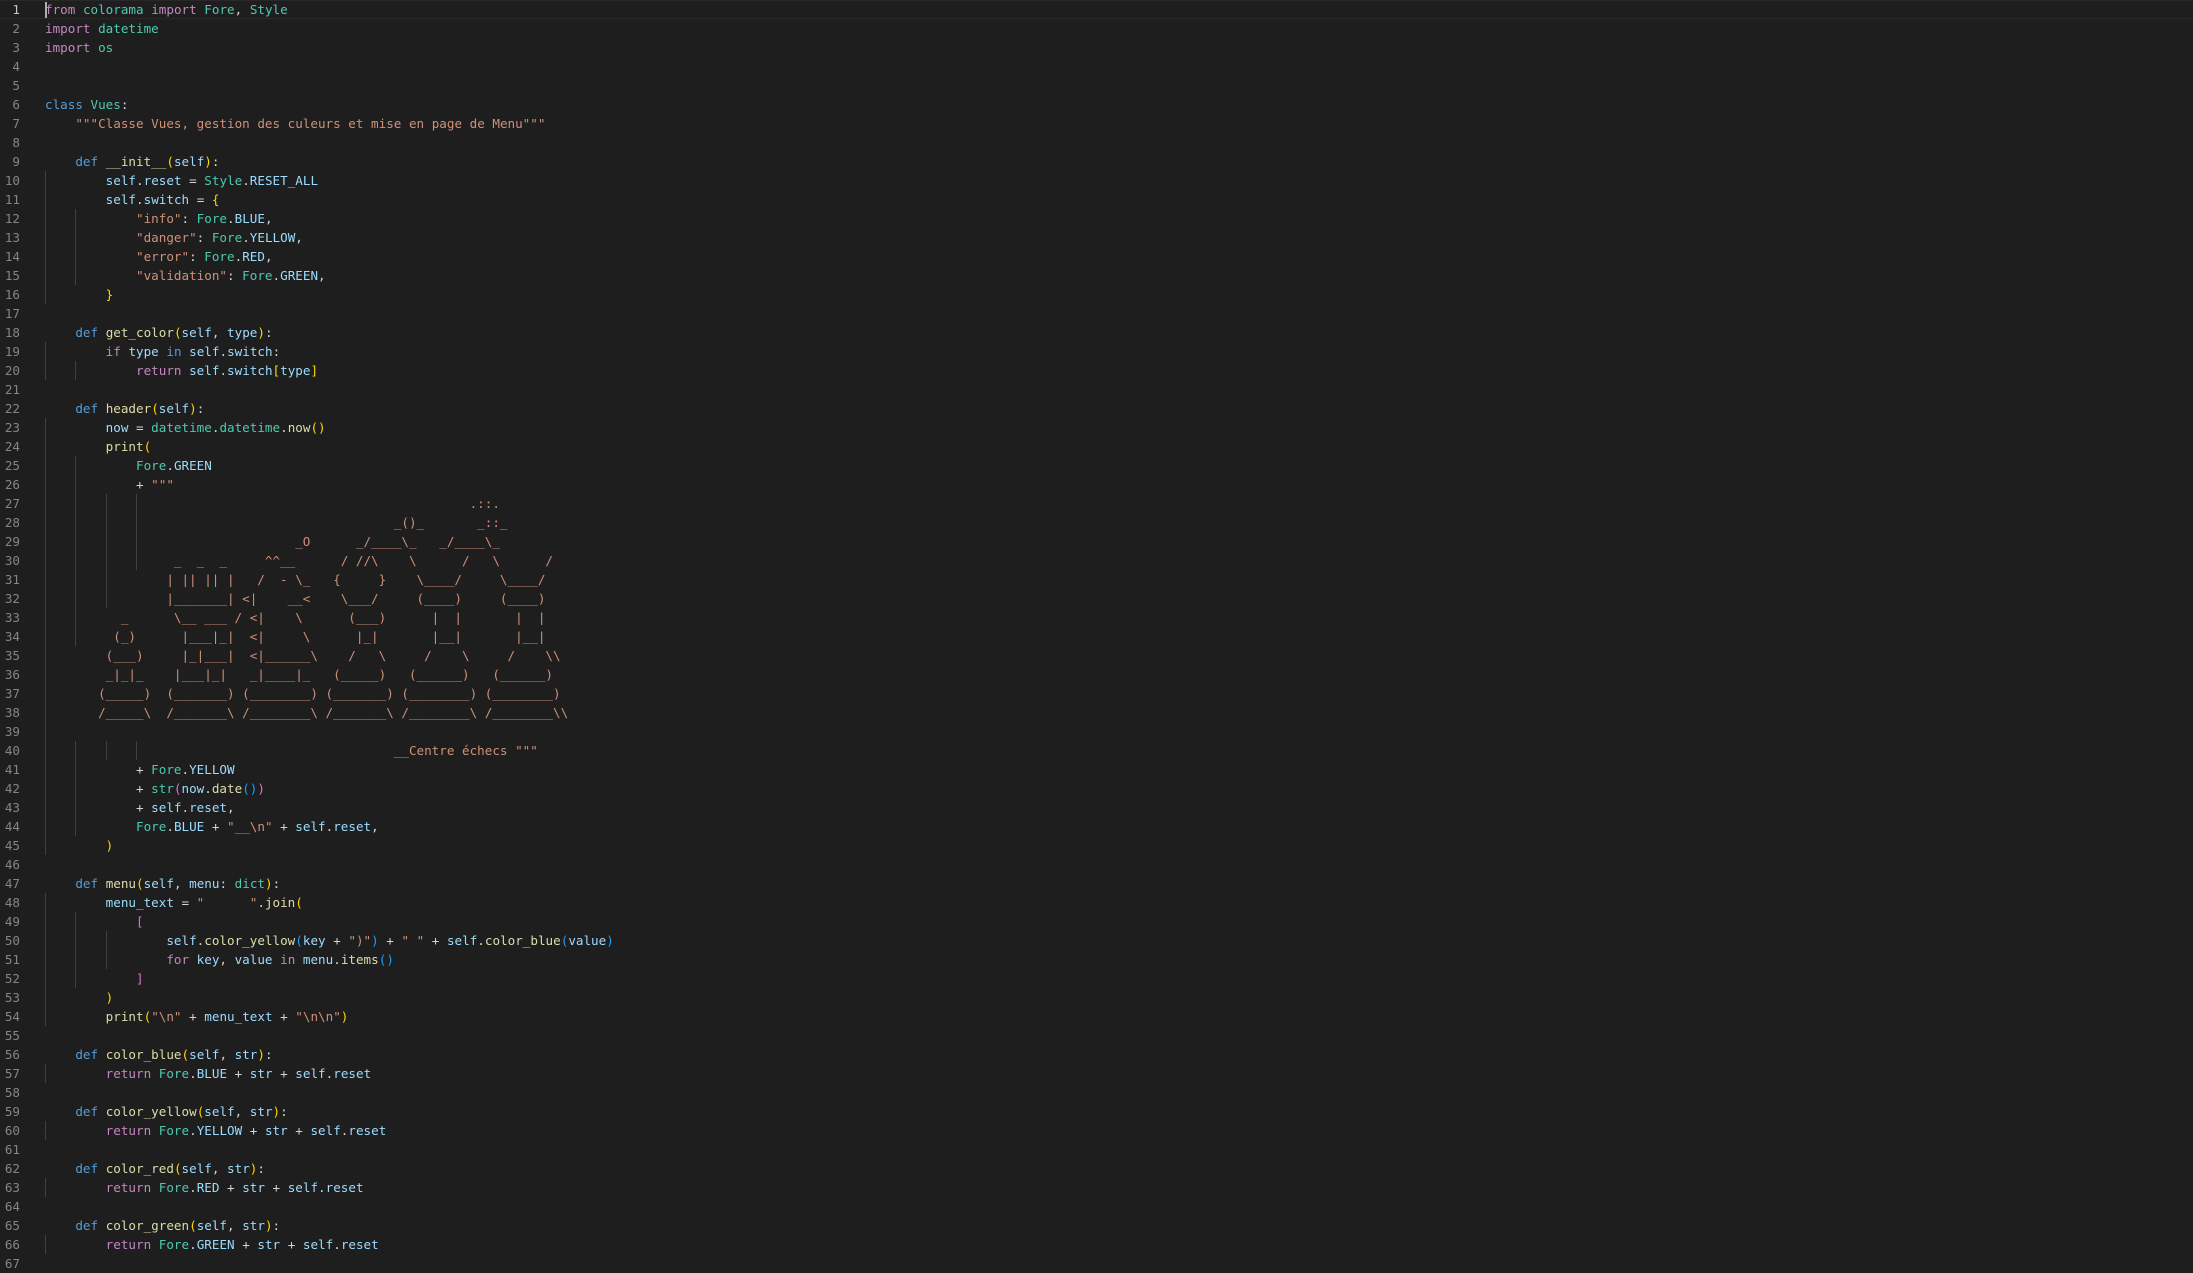 This screenshot has width=2193, height=1273. What do you see at coordinates (1096, 807) in the screenshot?
I see `code-line: 43 + self.reset,` at bounding box center [1096, 807].